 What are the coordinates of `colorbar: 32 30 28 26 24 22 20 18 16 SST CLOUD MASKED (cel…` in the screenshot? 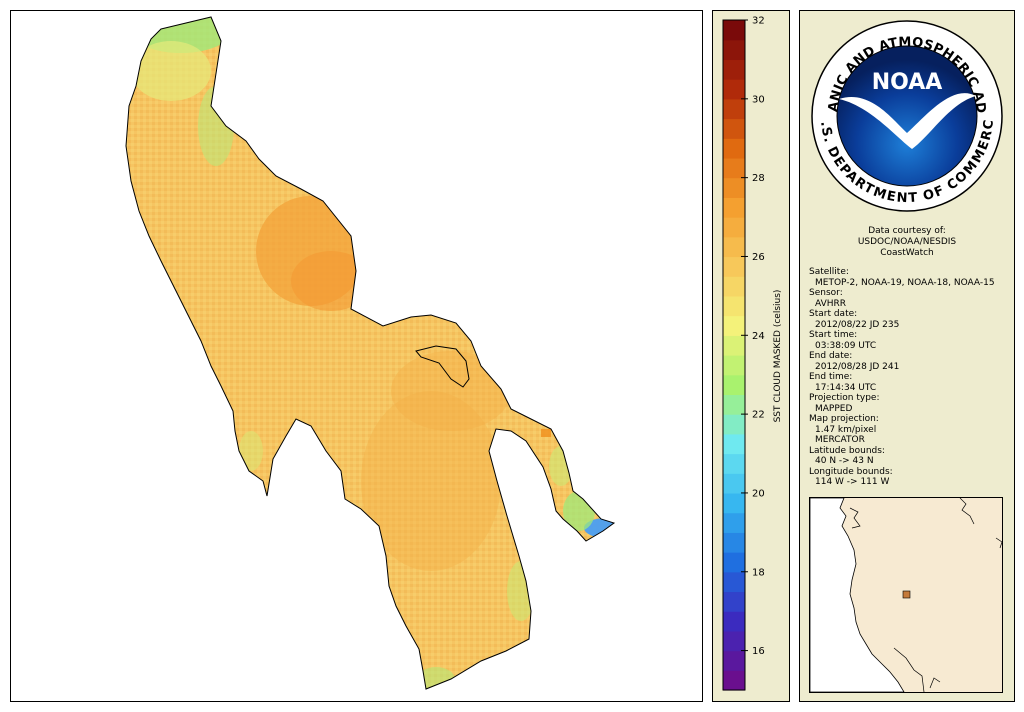 It's located at (752, 353).